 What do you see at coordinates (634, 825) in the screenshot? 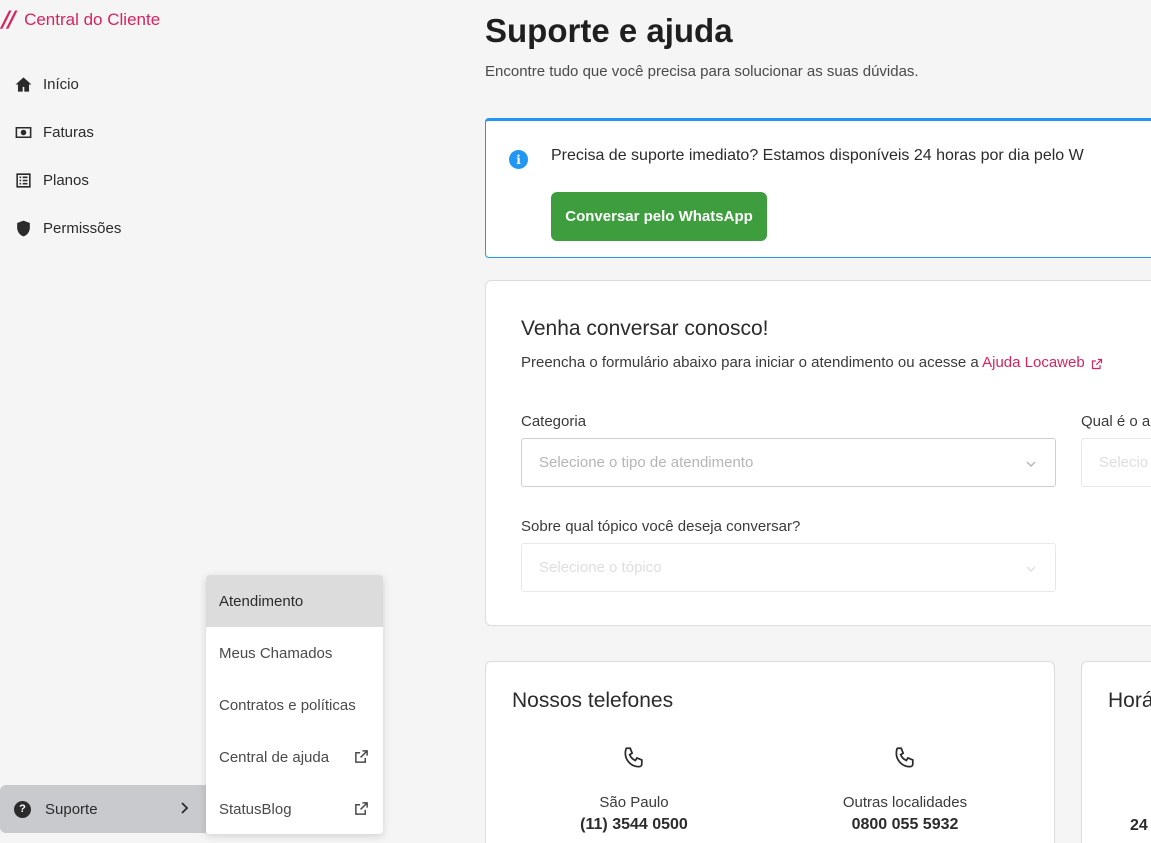
I see `phone-number: (11) 3544 0500` at bounding box center [634, 825].